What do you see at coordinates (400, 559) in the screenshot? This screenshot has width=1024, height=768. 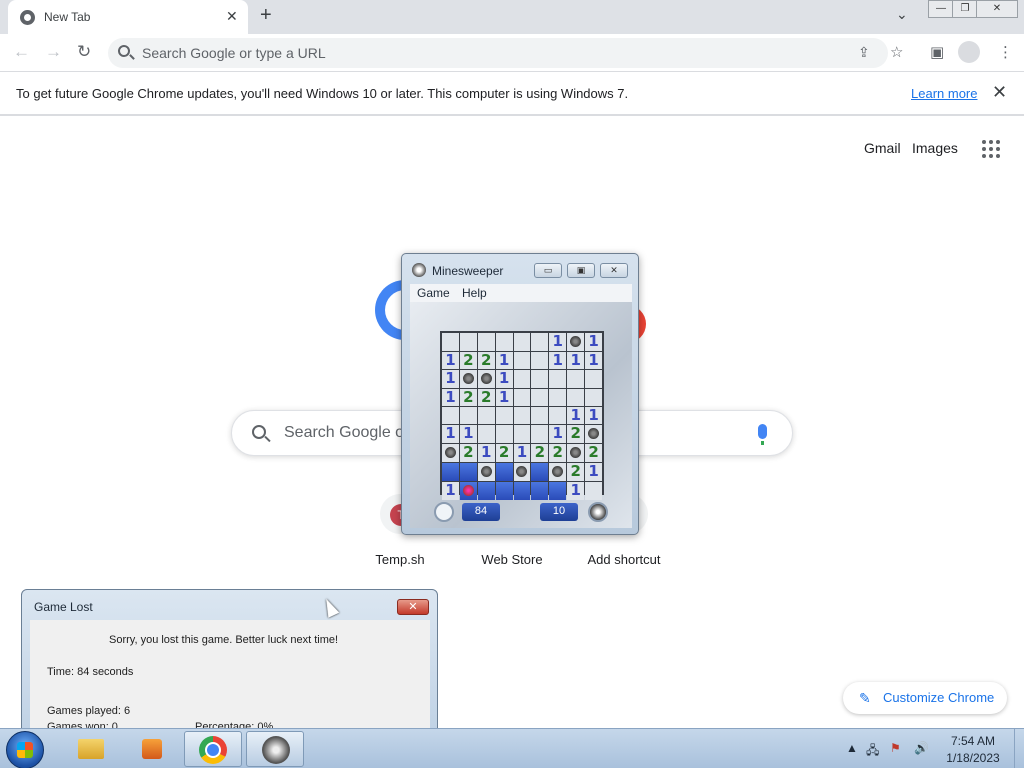 I see `shortcut-label-temp-sh: Temp.sh` at bounding box center [400, 559].